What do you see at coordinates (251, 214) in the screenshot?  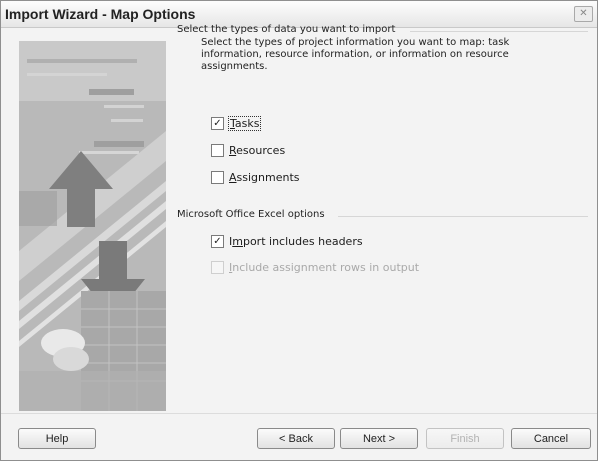 I see `excel-options-heading: Microsoft Office Excel options` at bounding box center [251, 214].